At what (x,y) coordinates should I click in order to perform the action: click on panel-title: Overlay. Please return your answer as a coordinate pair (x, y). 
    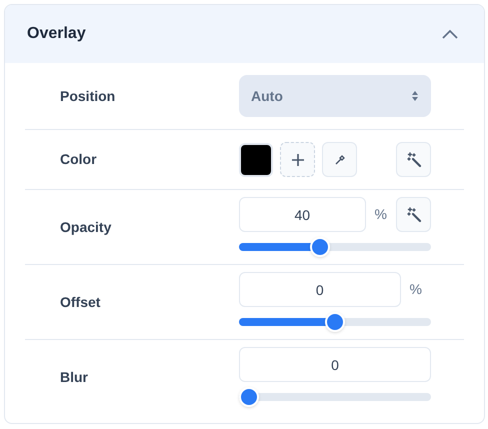
    Looking at the image, I should click on (56, 34).